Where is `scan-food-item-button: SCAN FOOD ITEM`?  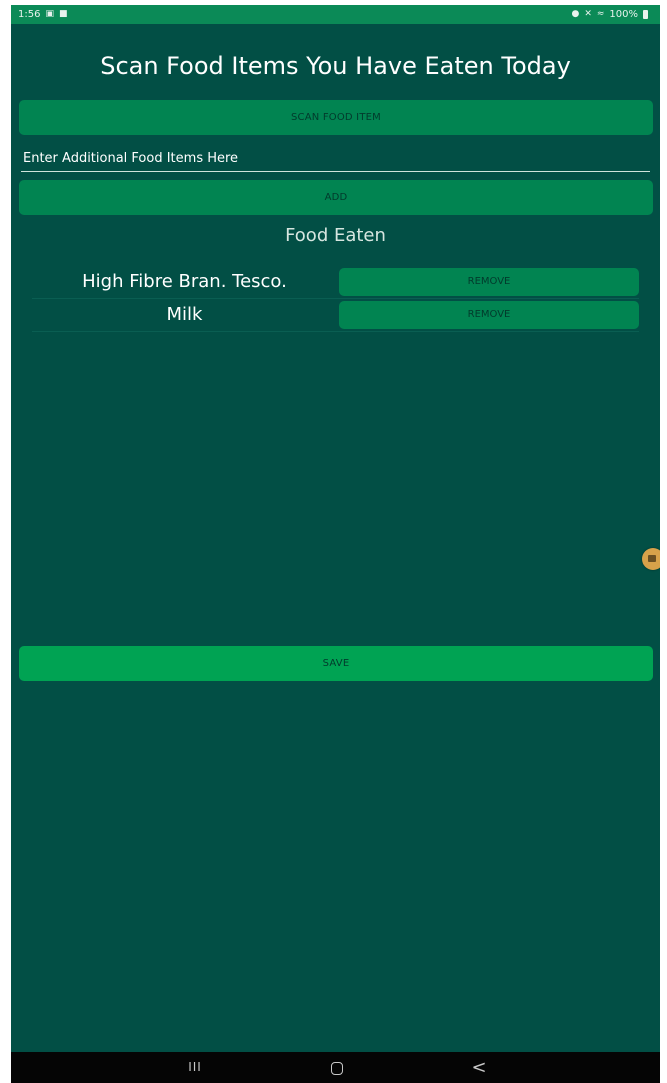 scan-food-item-button: SCAN FOOD ITEM is located at coordinates (336, 117).